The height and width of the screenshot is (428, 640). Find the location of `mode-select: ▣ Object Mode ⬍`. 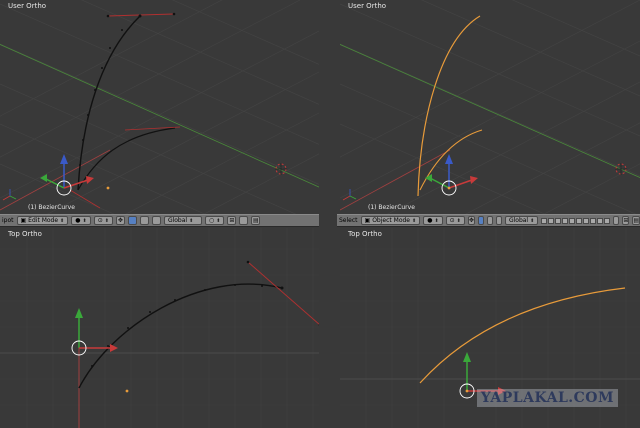

mode-select: ▣ Object Mode ⬍ is located at coordinates (390, 220).